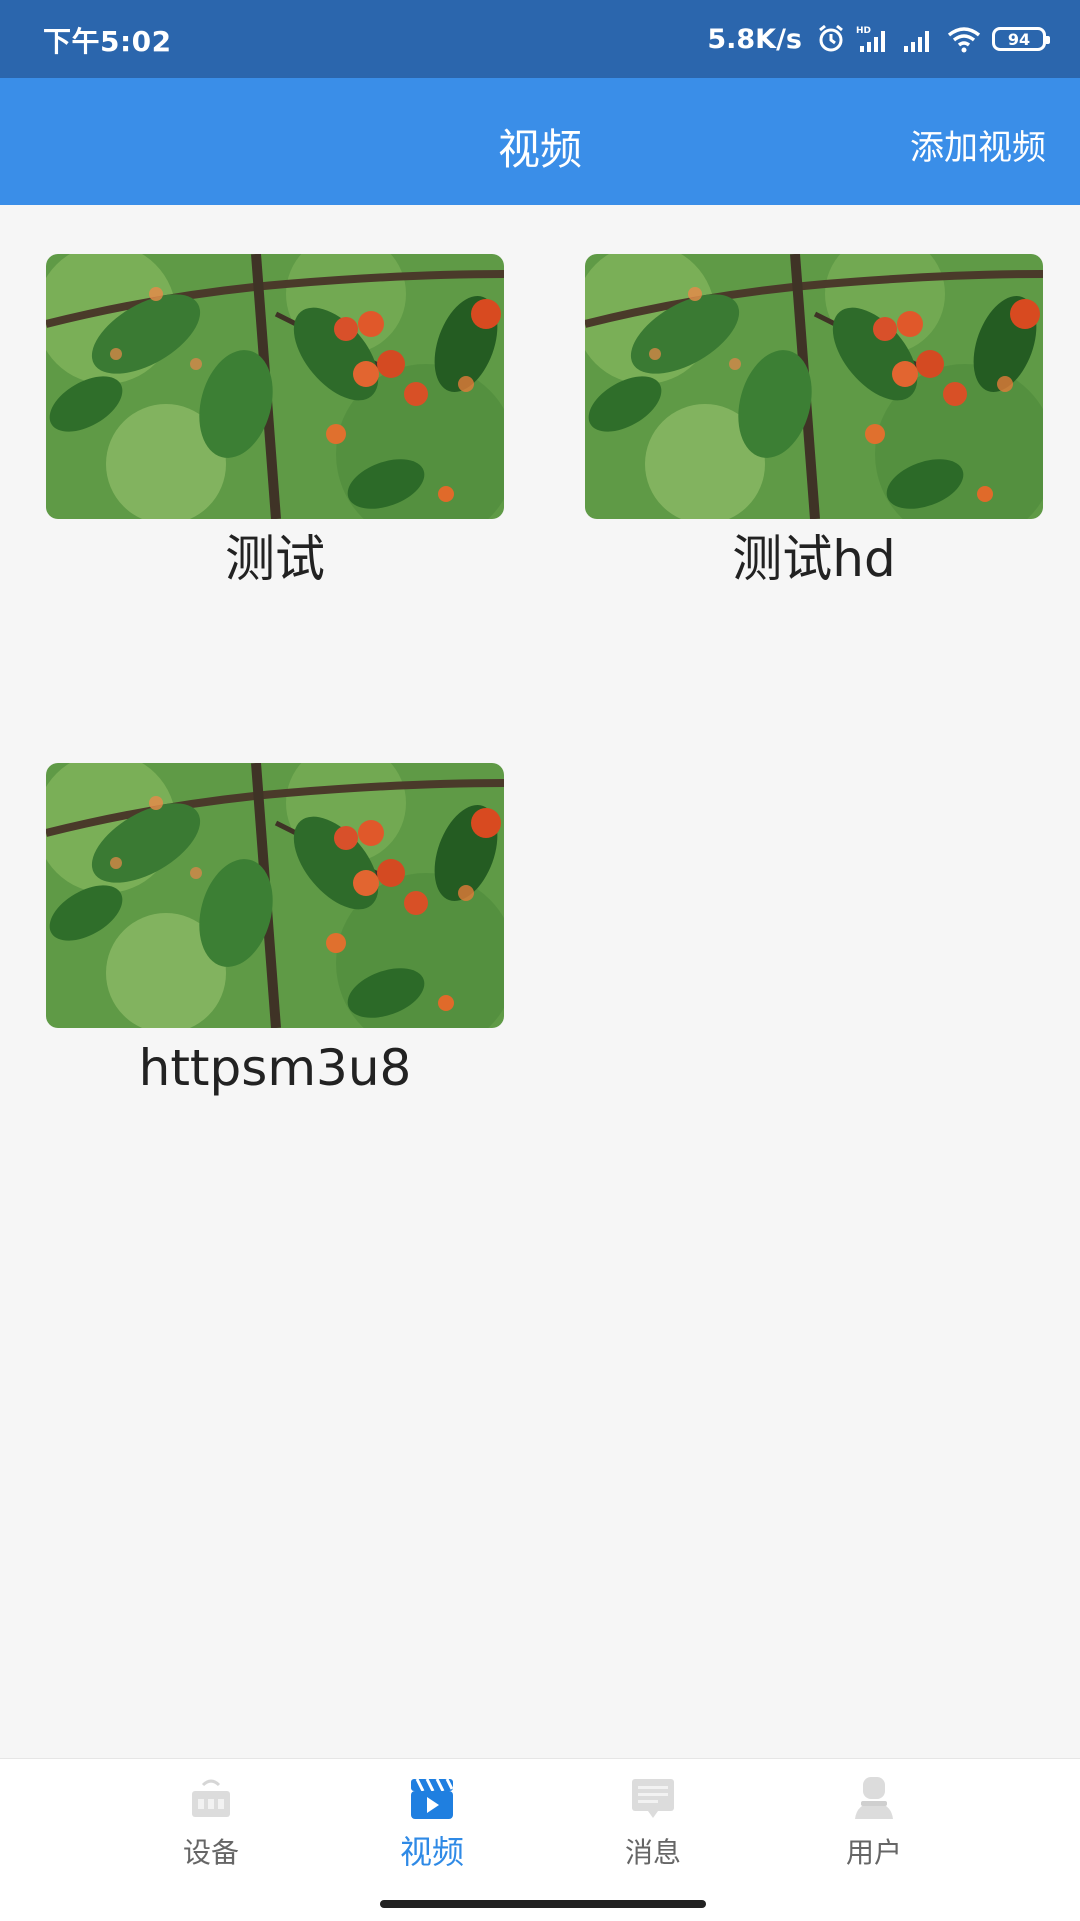  What do you see at coordinates (540, 1839) in the screenshot?
I see `bottom-nav: 设备 视频 消息 用户` at bounding box center [540, 1839].